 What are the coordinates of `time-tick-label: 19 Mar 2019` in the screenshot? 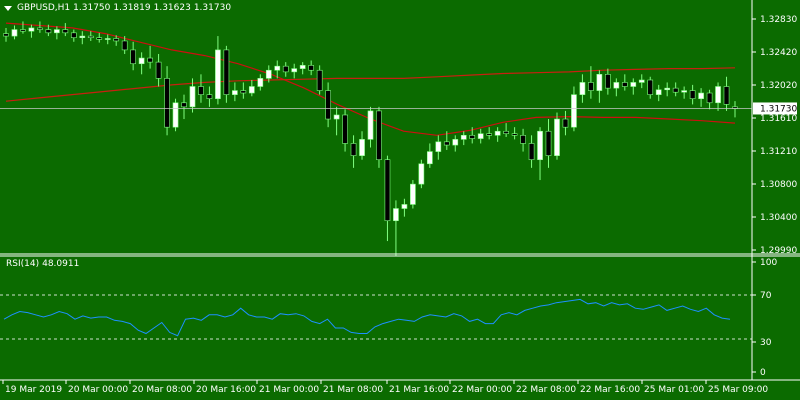 It's located at (33, 390).